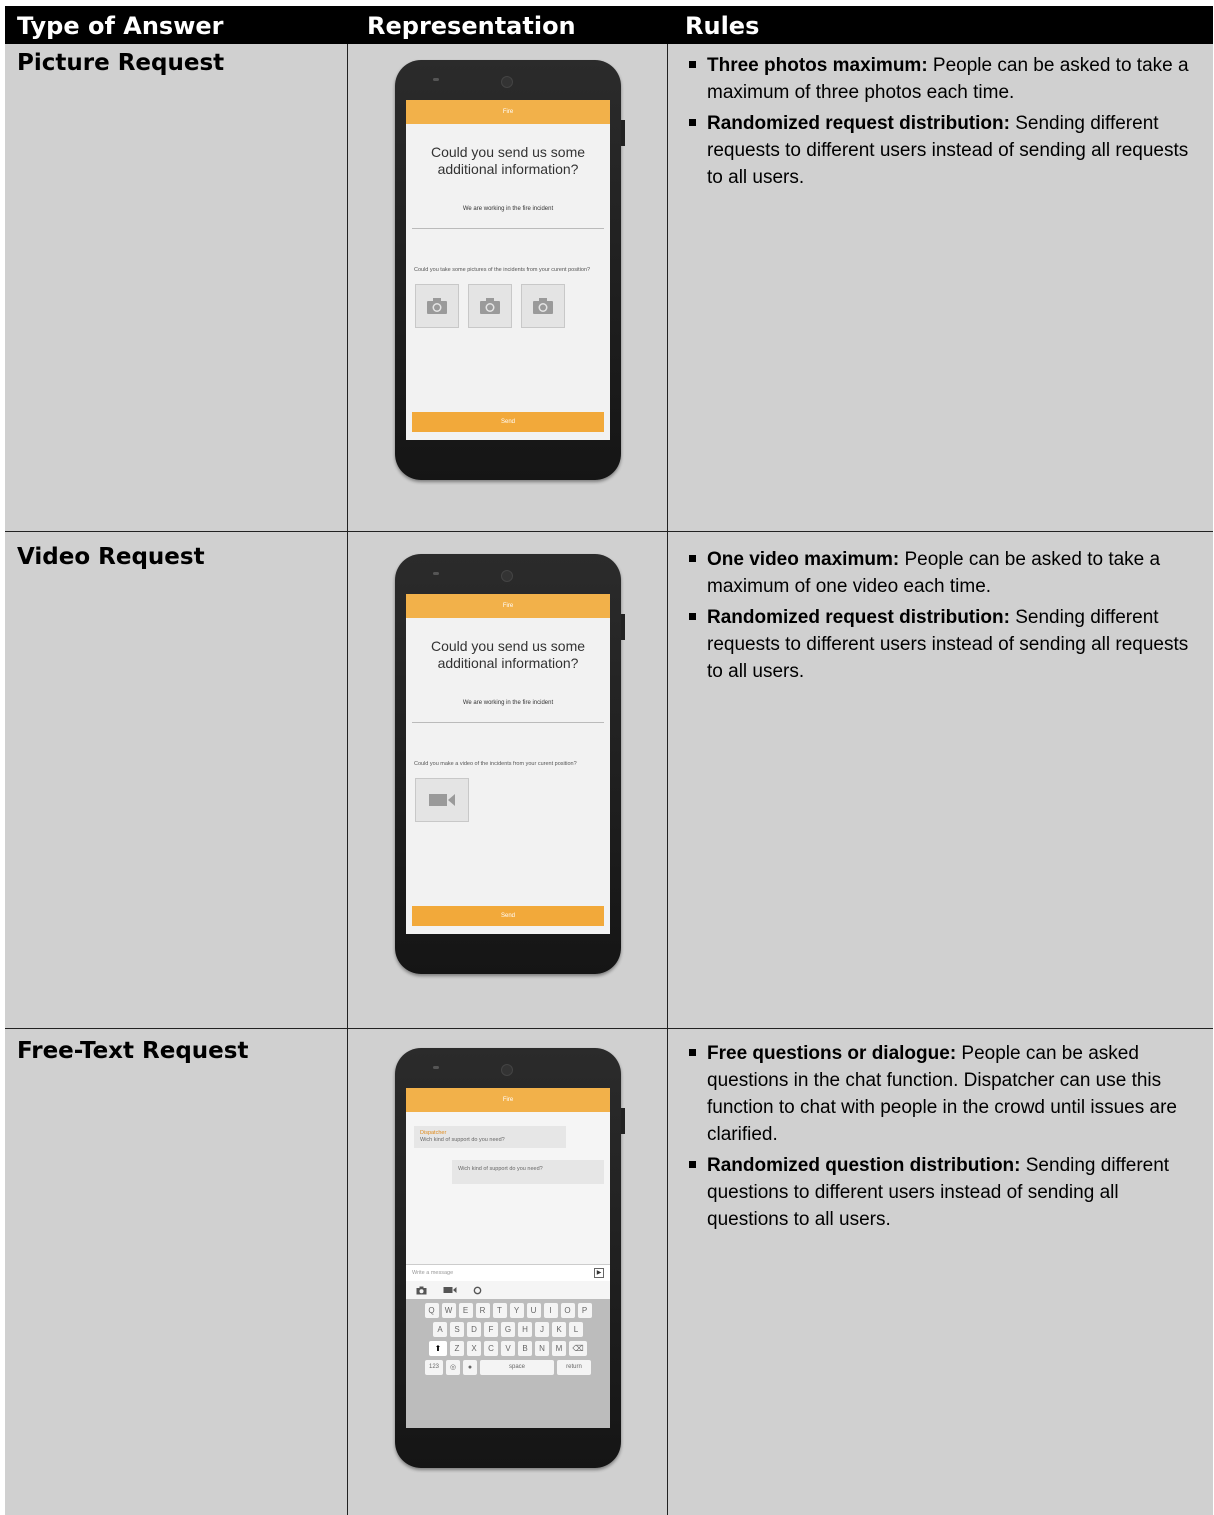  What do you see at coordinates (525, 1329) in the screenshot?
I see `key-h: H` at bounding box center [525, 1329].